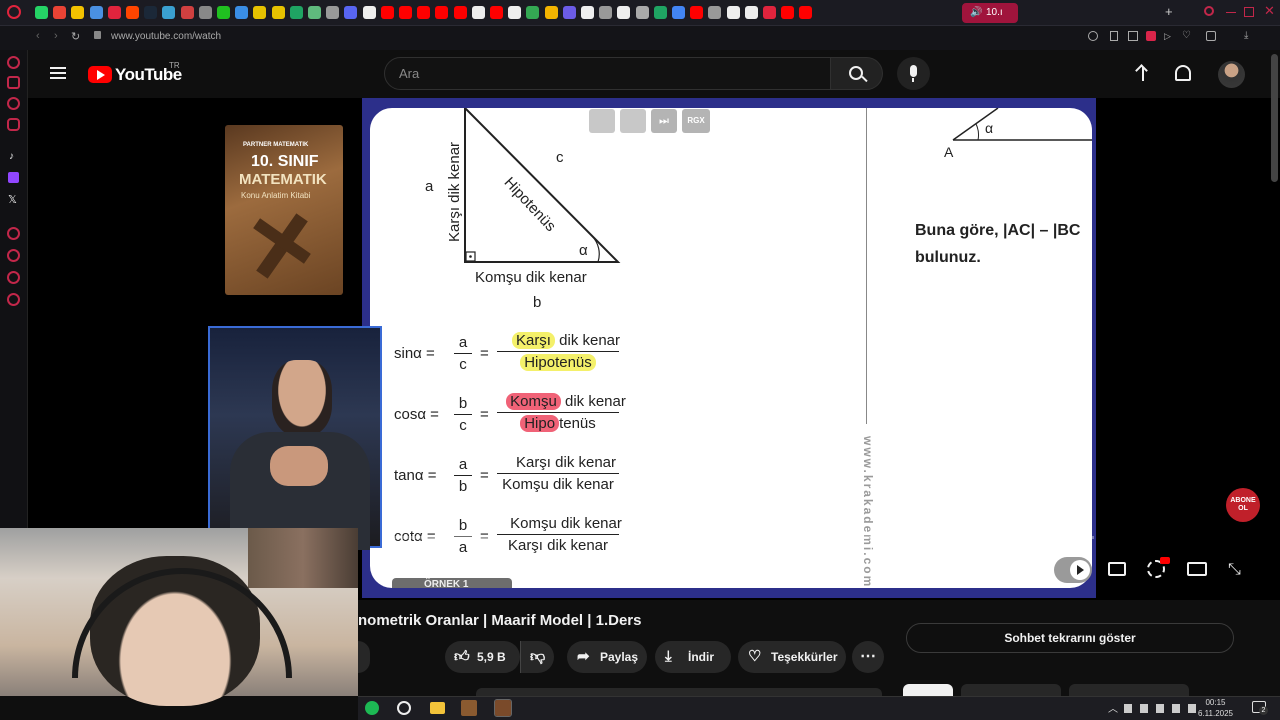  What do you see at coordinates (1073, 570) in the screenshot?
I see `autoplay-toggle` at bounding box center [1073, 570].